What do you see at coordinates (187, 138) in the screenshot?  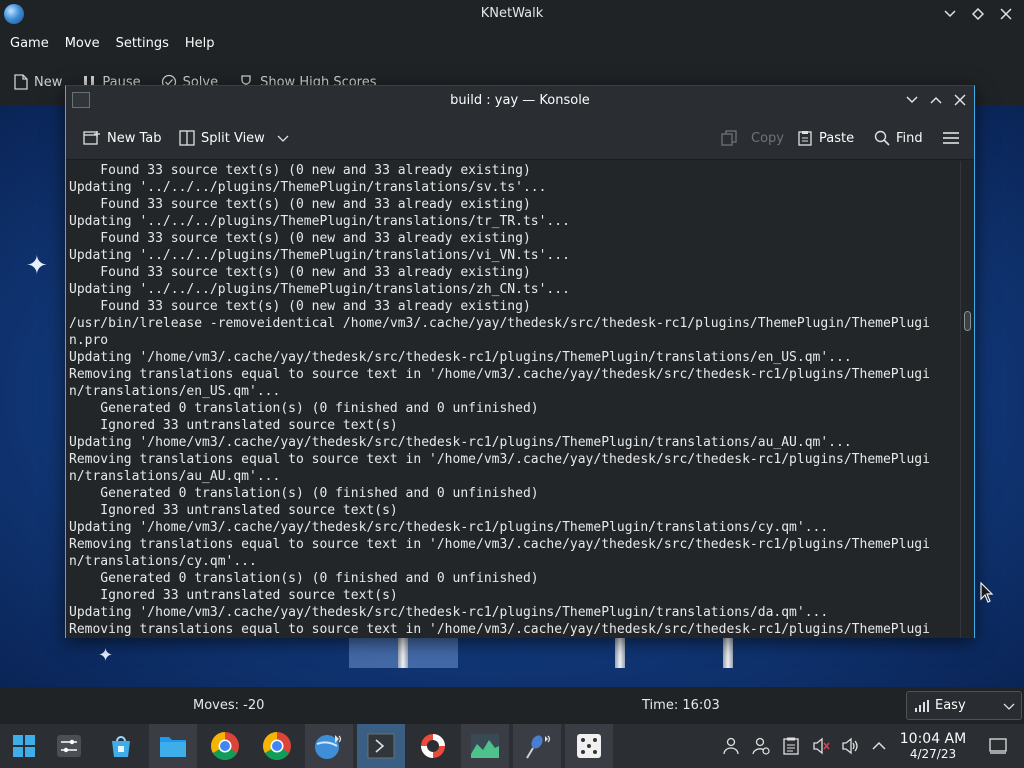 I see `split-view-icon` at bounding box center [187, 138].